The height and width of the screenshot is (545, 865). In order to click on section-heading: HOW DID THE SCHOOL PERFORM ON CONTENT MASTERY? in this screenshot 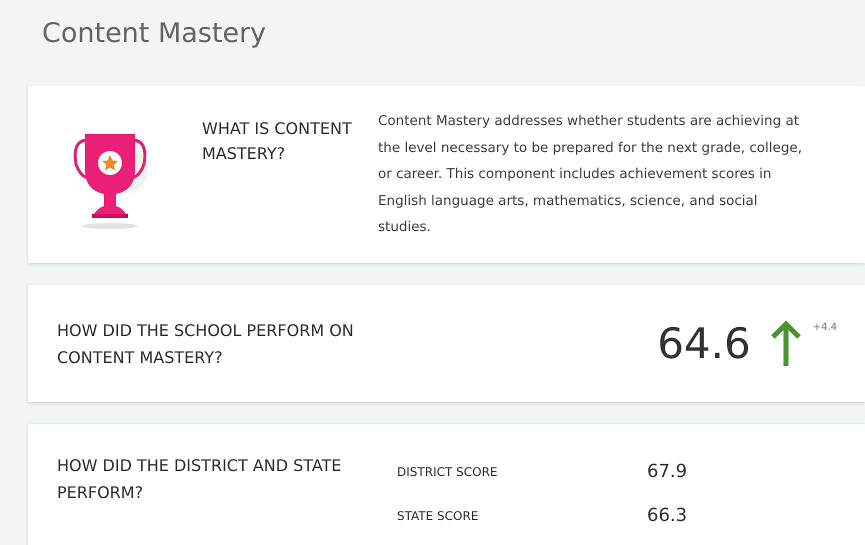, I will do `click(206, 344)`.